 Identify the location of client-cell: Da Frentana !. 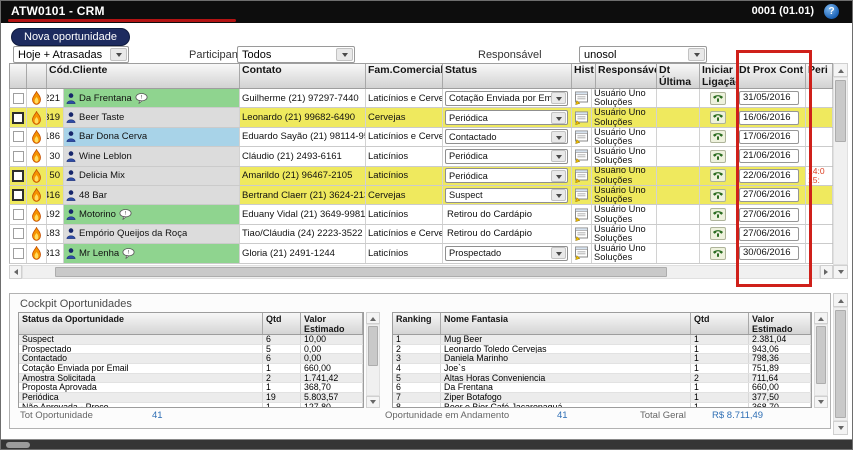
(152, 98).